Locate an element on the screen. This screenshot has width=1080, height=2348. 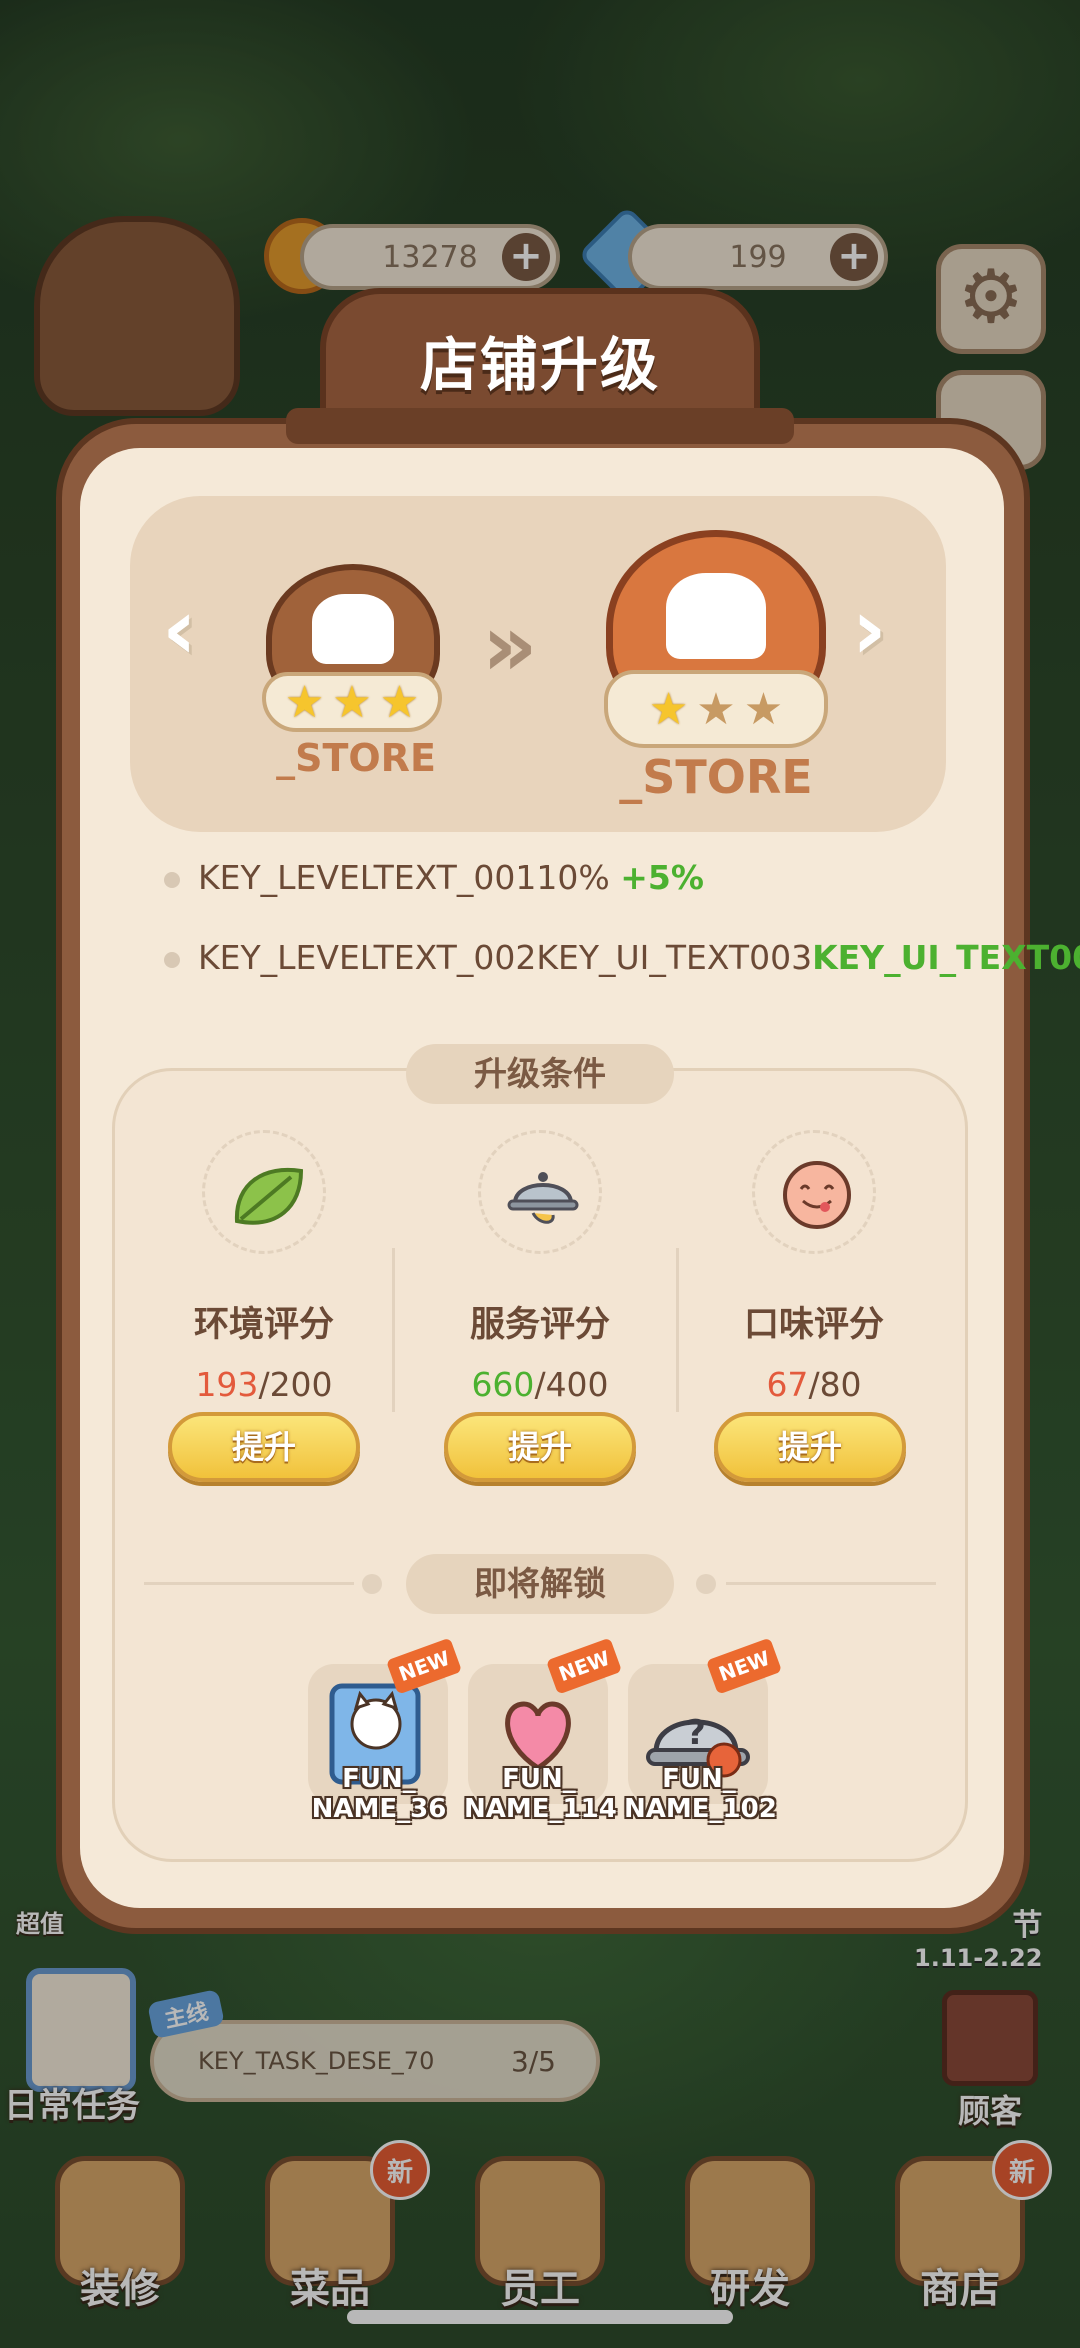
unlock-name-line: NAME_114 is located at coordinates (540, 1809).